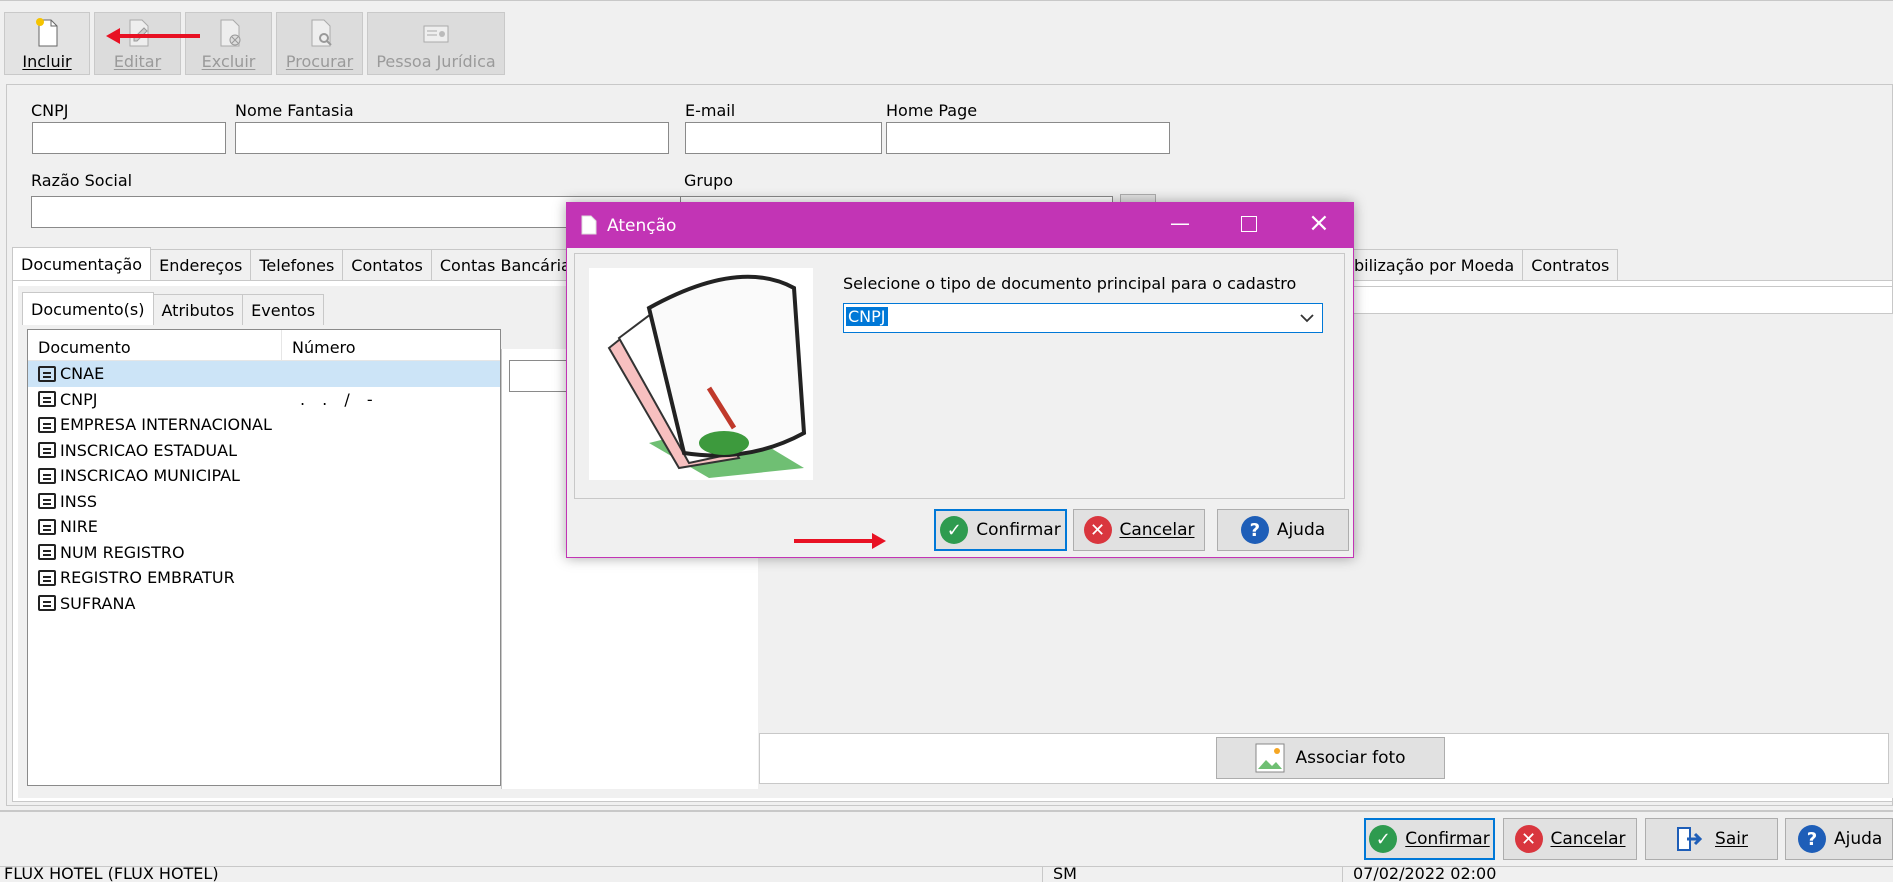  I want to click on dialog-confirmar-label: Confirmar, so click(1018, 530).